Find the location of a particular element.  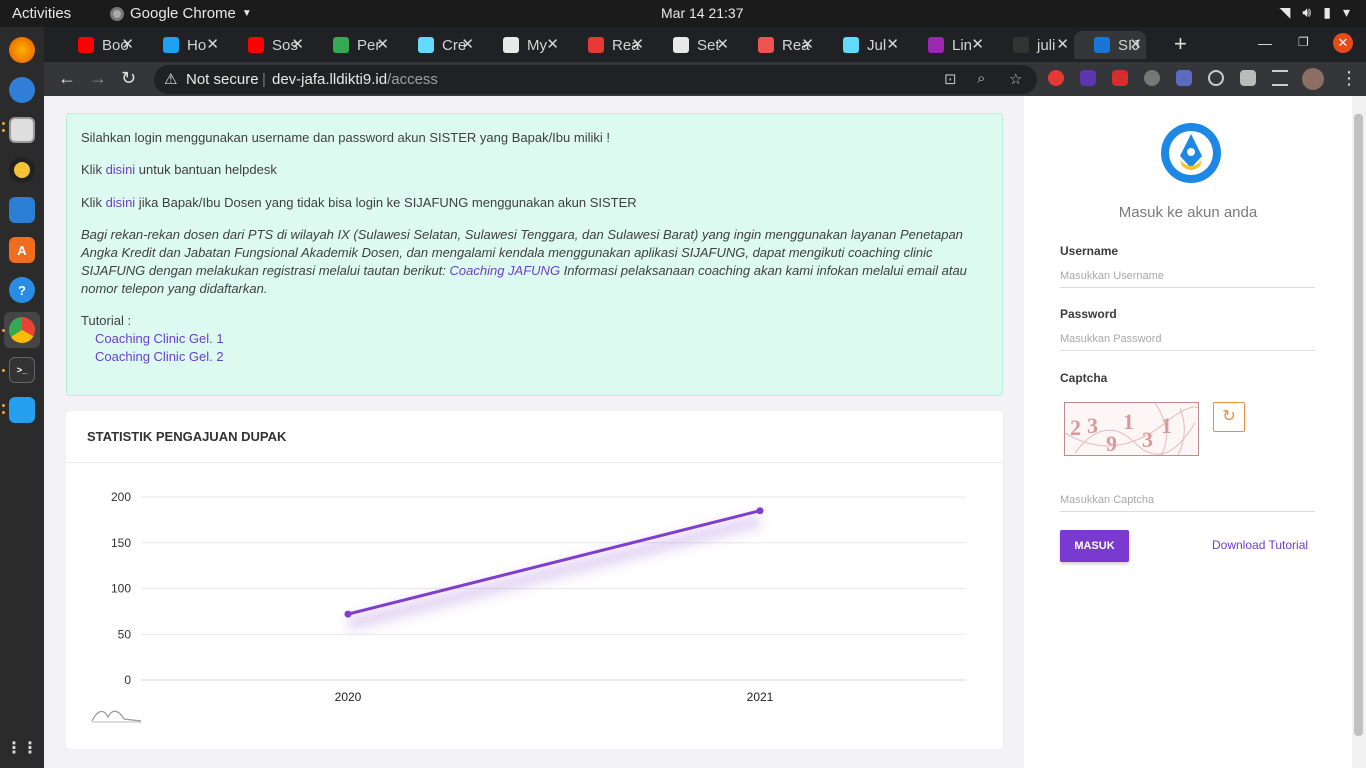

tab-title: Jul is located at coordinates (877, 45).